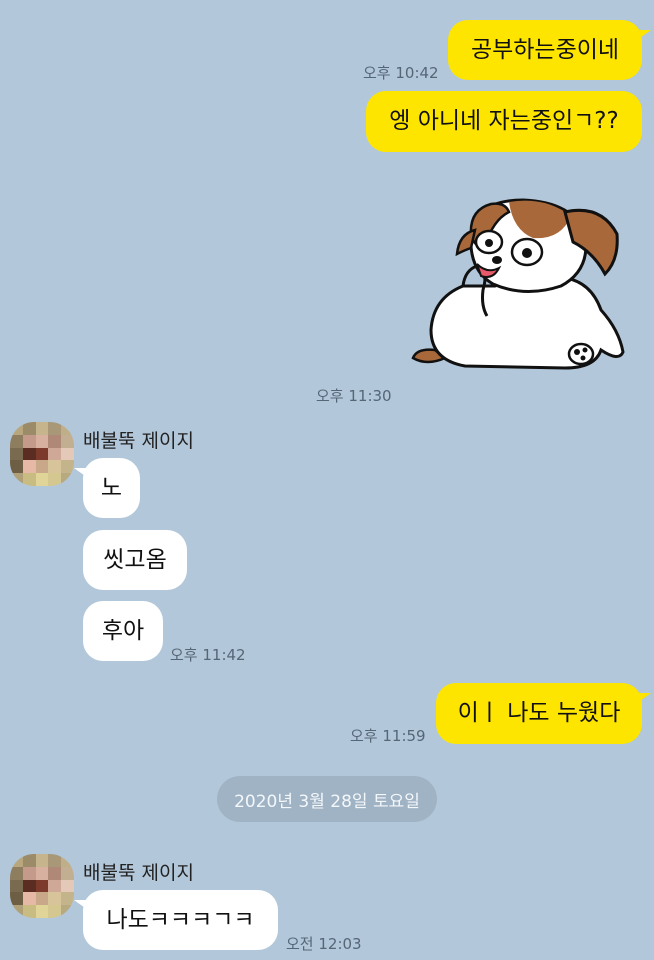 Image resolution: width=654 pixels, height=960 pixels. Describe the element at coordinates (401, 73) in the screenshot. I see `message-time: 오후 10:42` at that location.